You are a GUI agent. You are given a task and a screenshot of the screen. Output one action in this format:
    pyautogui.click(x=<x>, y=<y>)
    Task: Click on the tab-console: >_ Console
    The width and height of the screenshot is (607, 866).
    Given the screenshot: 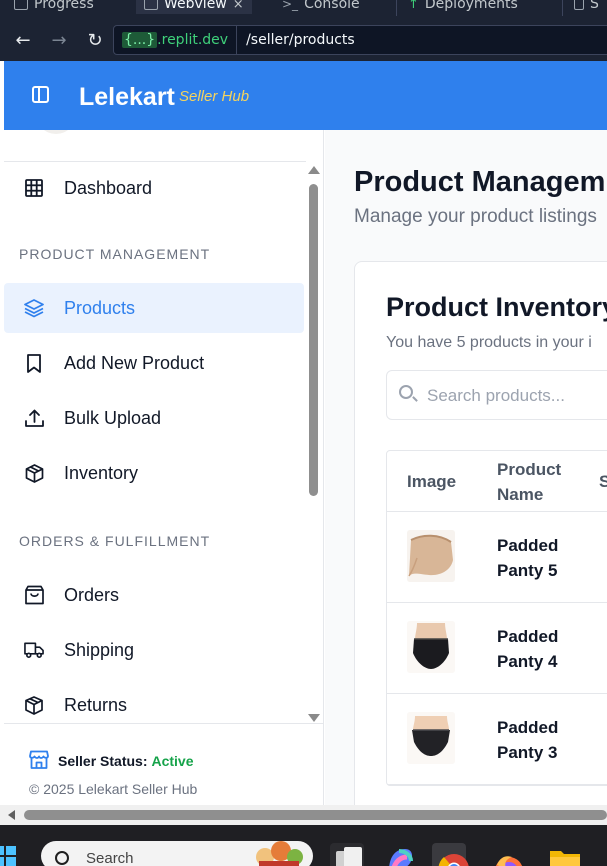 What is the action you would take?
    pyautogui.click(x=321, y=7)
    